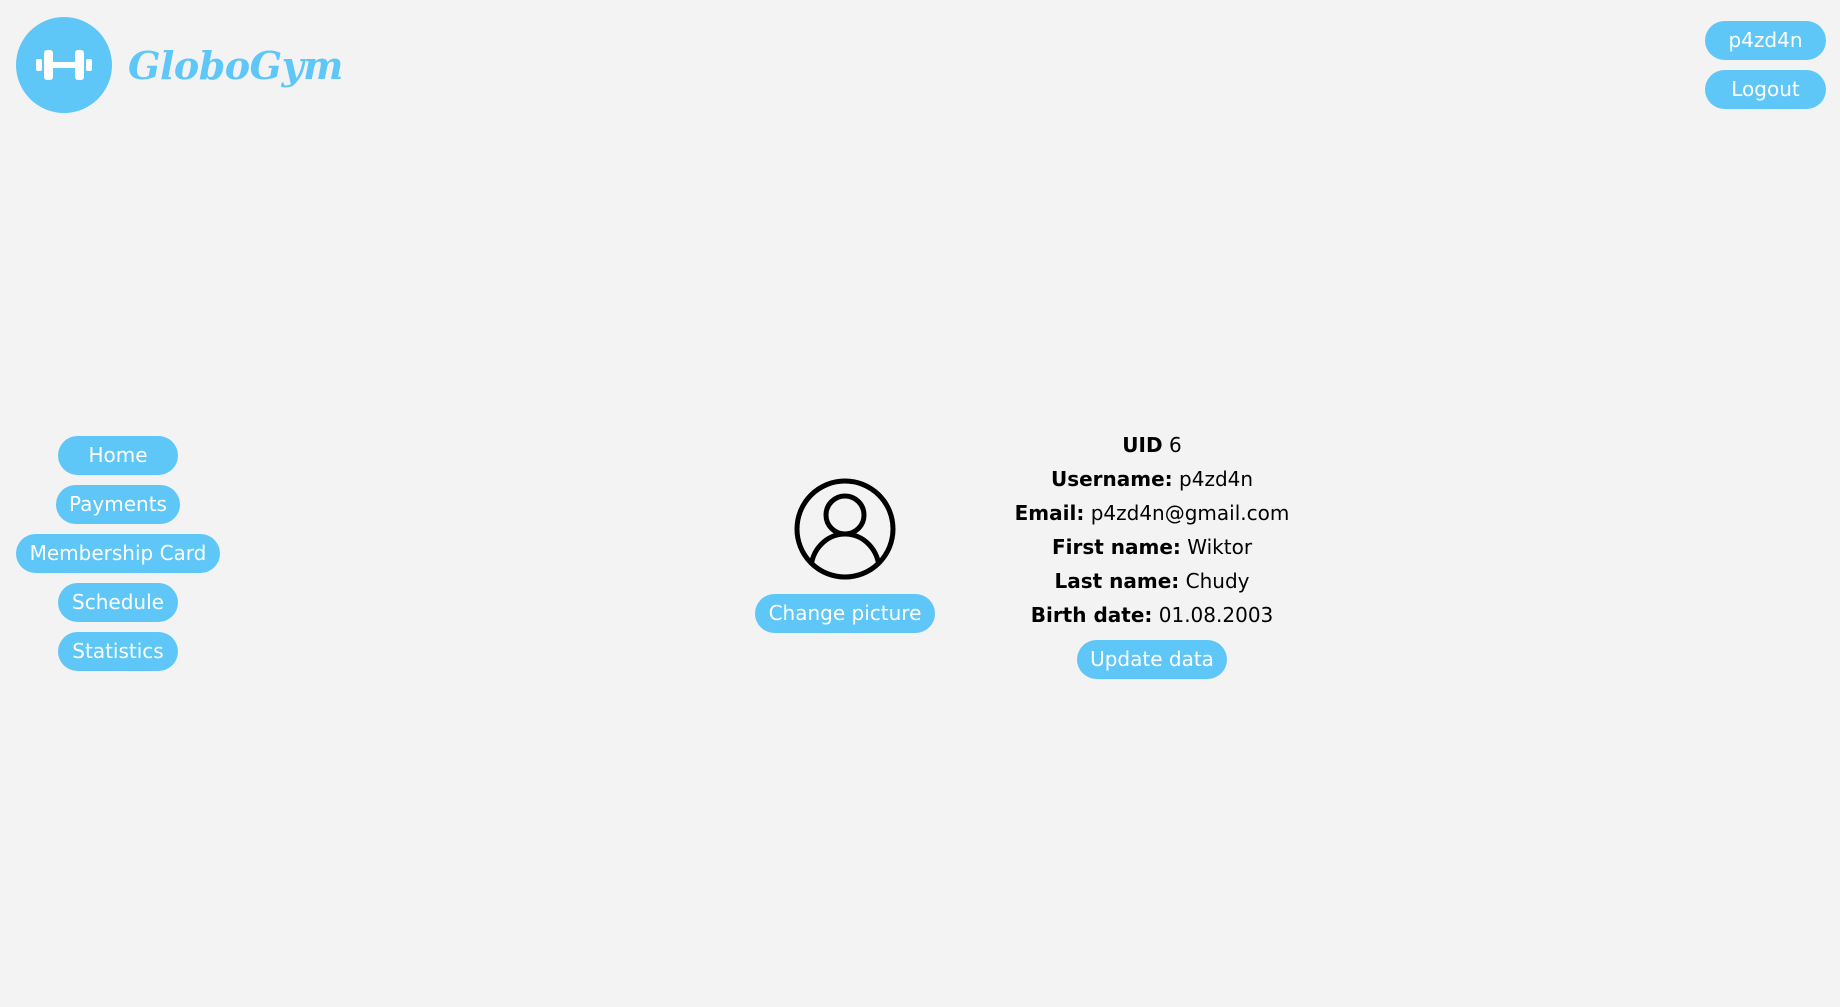 The width and height of the screenshot is (1840, 1007). I want to click on user-circle-icon, so click(845, 531).